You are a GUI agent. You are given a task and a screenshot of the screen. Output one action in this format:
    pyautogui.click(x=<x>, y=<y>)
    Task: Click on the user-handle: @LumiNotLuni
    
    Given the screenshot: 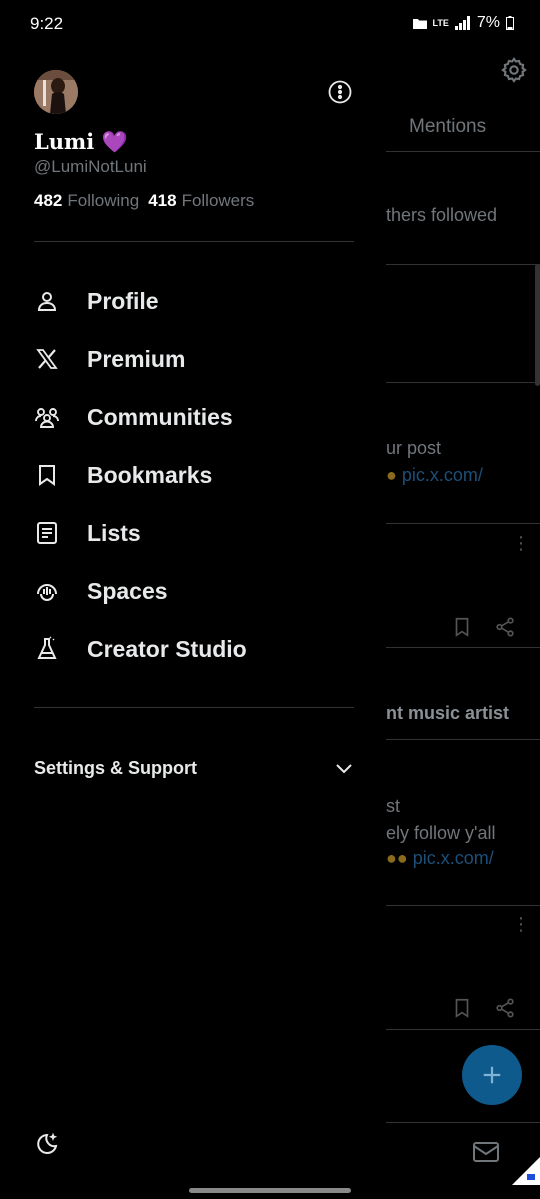 What is the action you would take?
    pyautogui.click(x=90, y=166)
    